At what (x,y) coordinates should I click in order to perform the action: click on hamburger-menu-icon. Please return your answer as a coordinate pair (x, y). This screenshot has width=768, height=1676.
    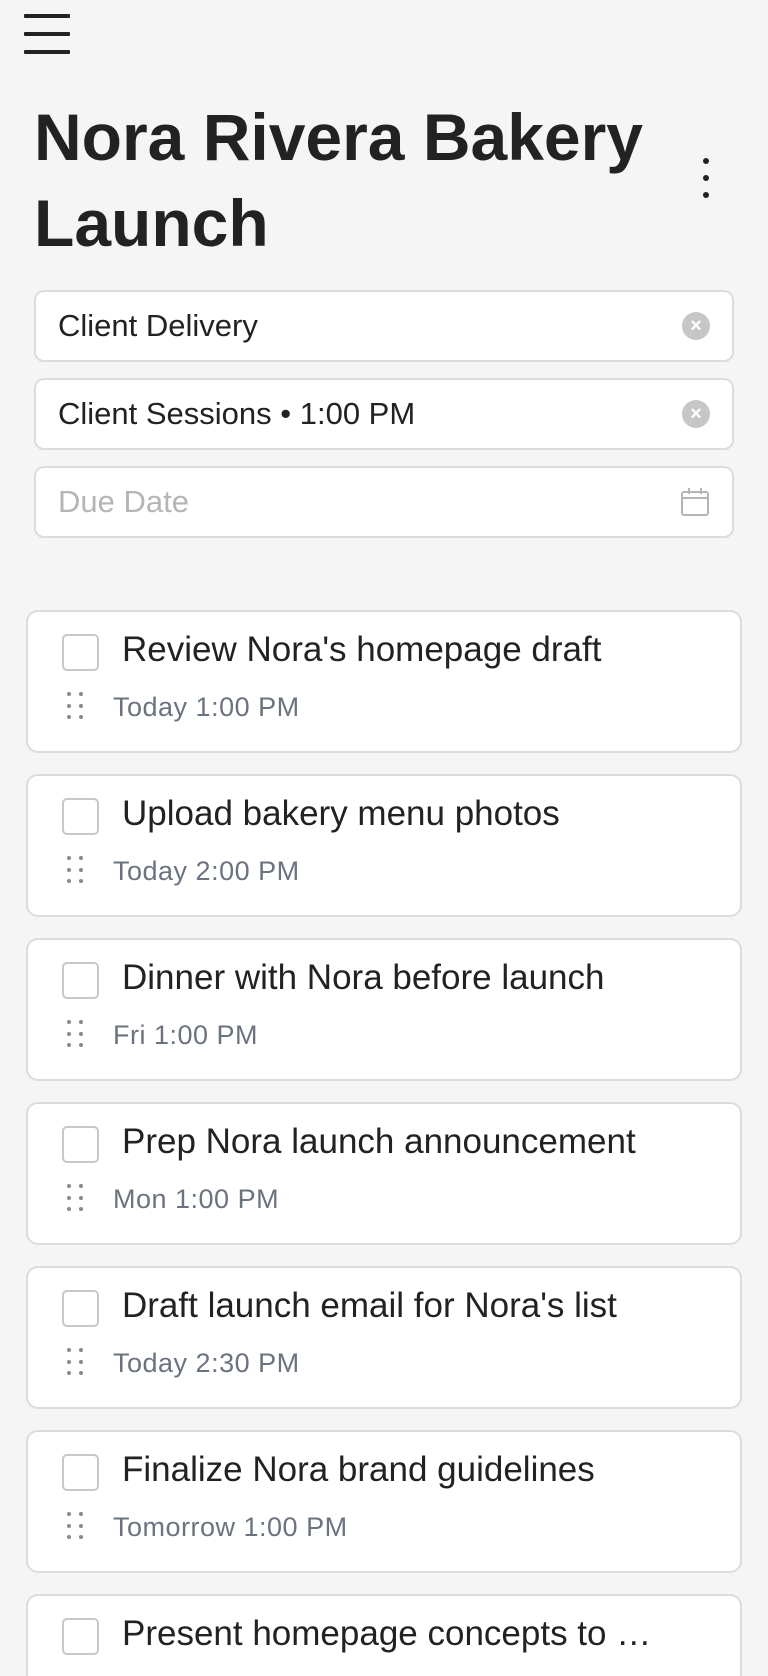
    Looking at the image, I should click on (47, 34).